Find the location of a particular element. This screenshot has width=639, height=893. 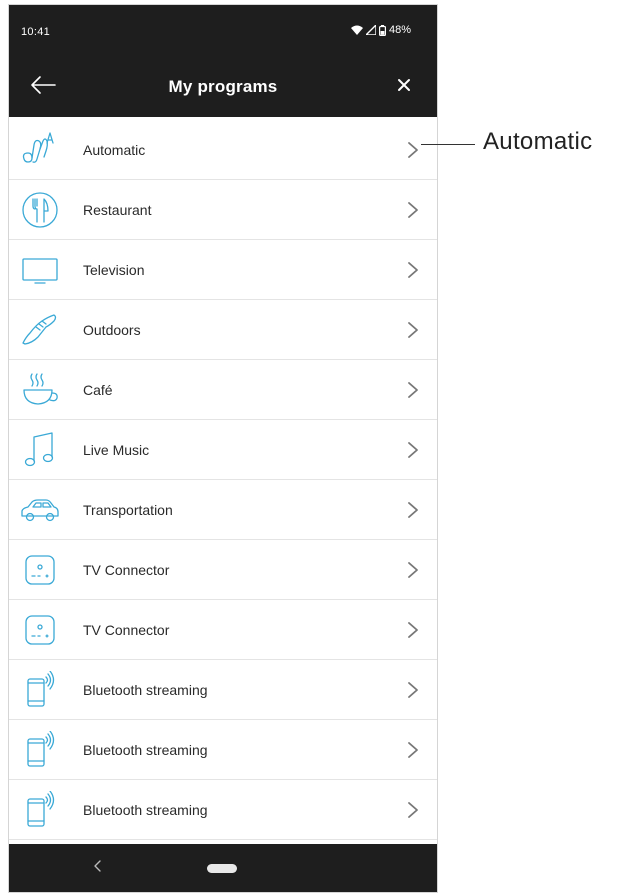

program-label: Automatic is located at coordinates (114, 150).